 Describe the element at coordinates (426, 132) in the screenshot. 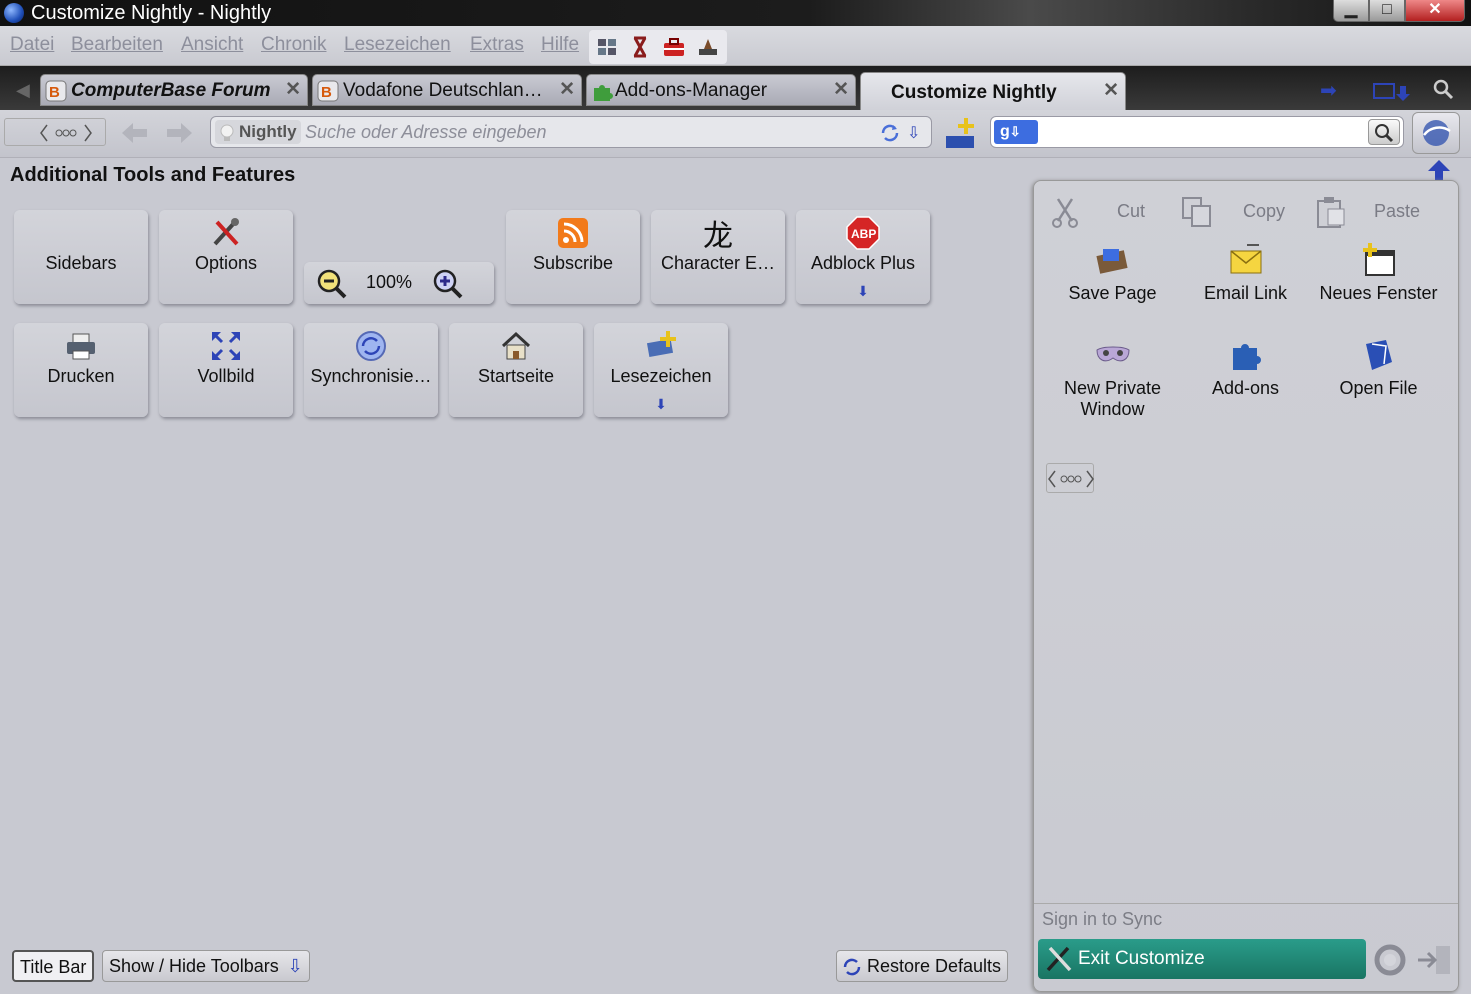

I see `url-input: Suche oder Adresse eingeben` at that location.